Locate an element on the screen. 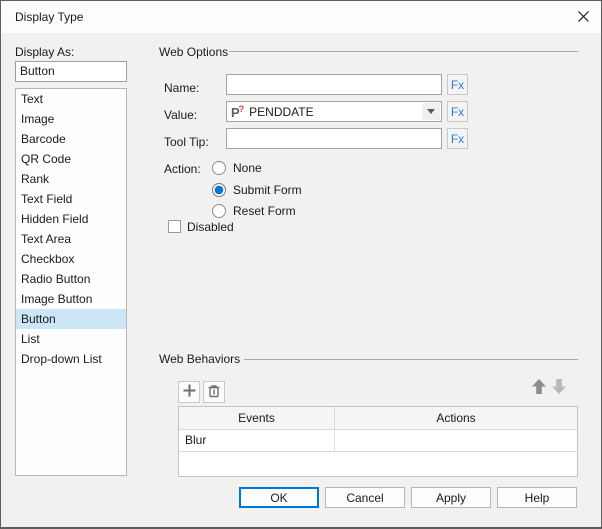 The width and height of the screenshot is (602, 529). display-as-option: Hidden Field is located at coordinates (71, 219).